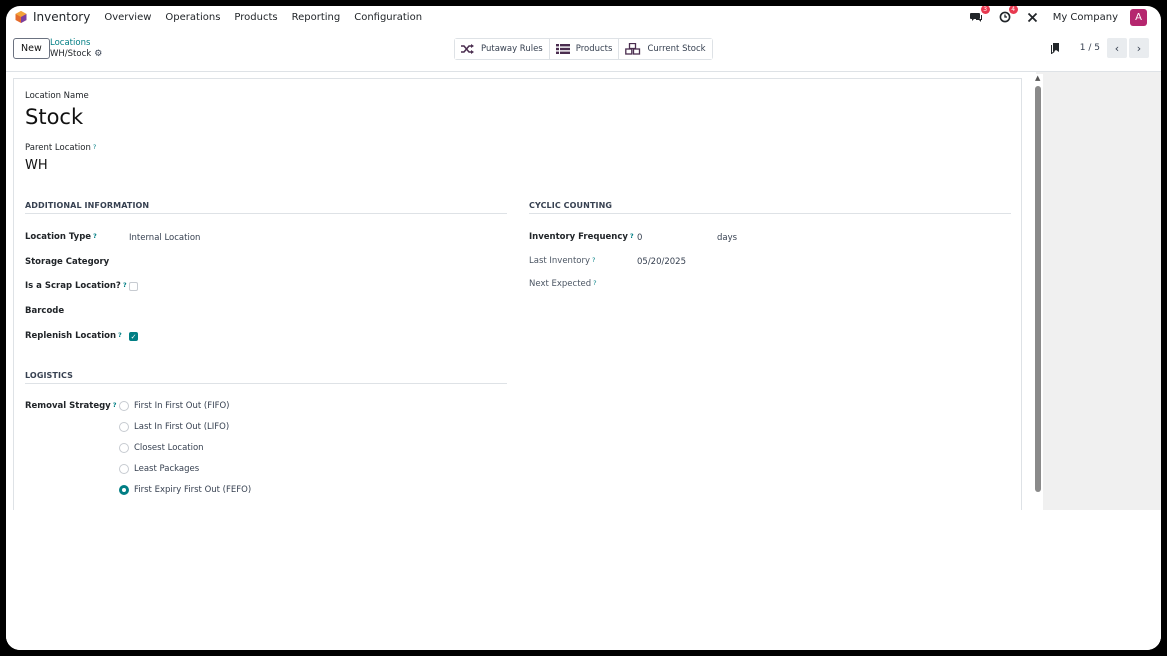 This screenshot has height=656, width=1167. I want to click on chat-icon, so click(976, 17).